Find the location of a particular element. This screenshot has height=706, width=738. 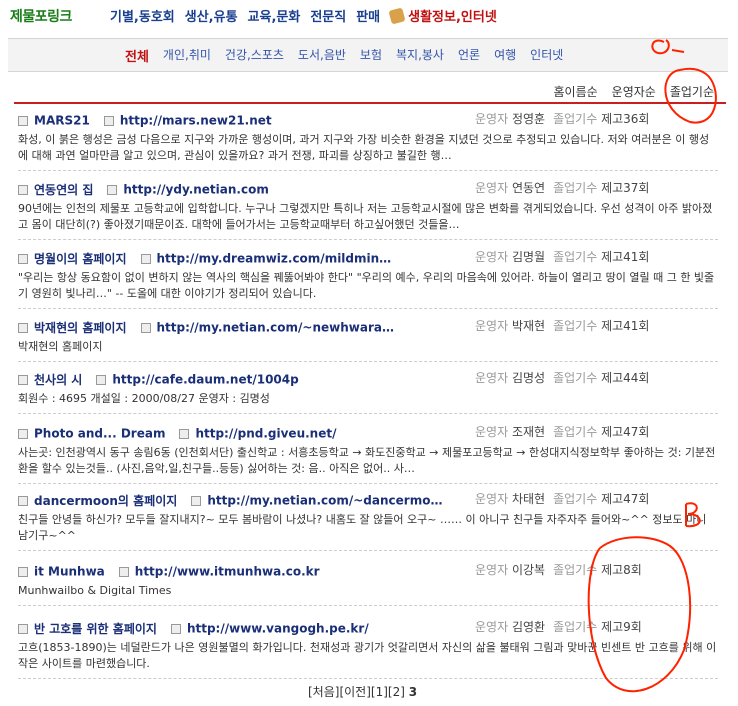

tab-all: 전체 is located at coordinates (137, 55).